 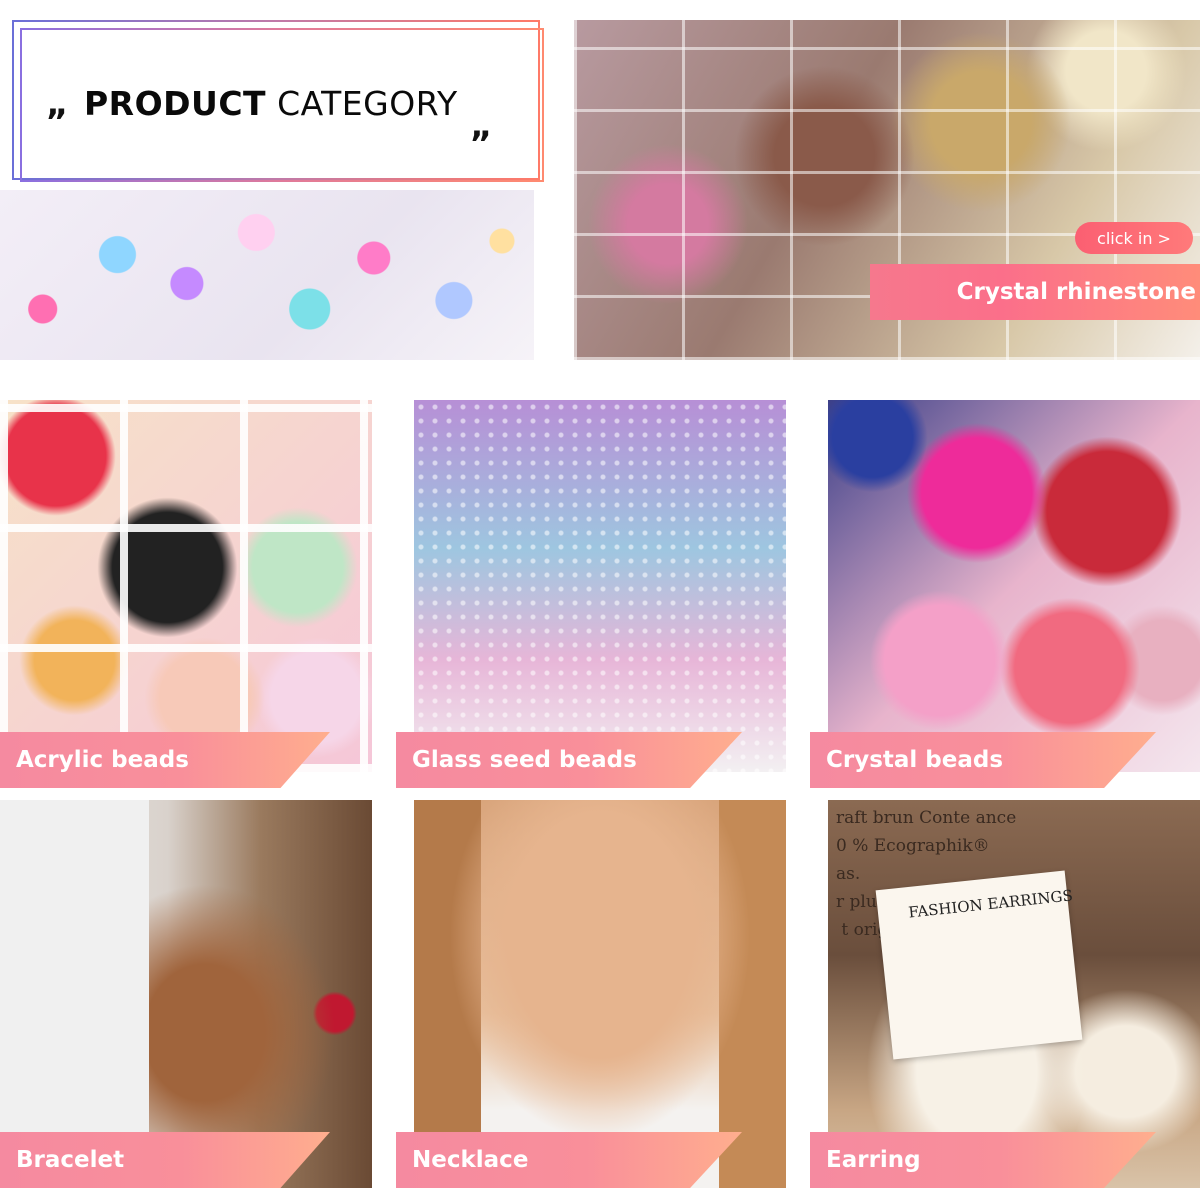 What do you see at coordinates (165, 760) in the screenshot?
I see `acrylic-beads-label: Acrylic beads` at bounding box center [165, 760].